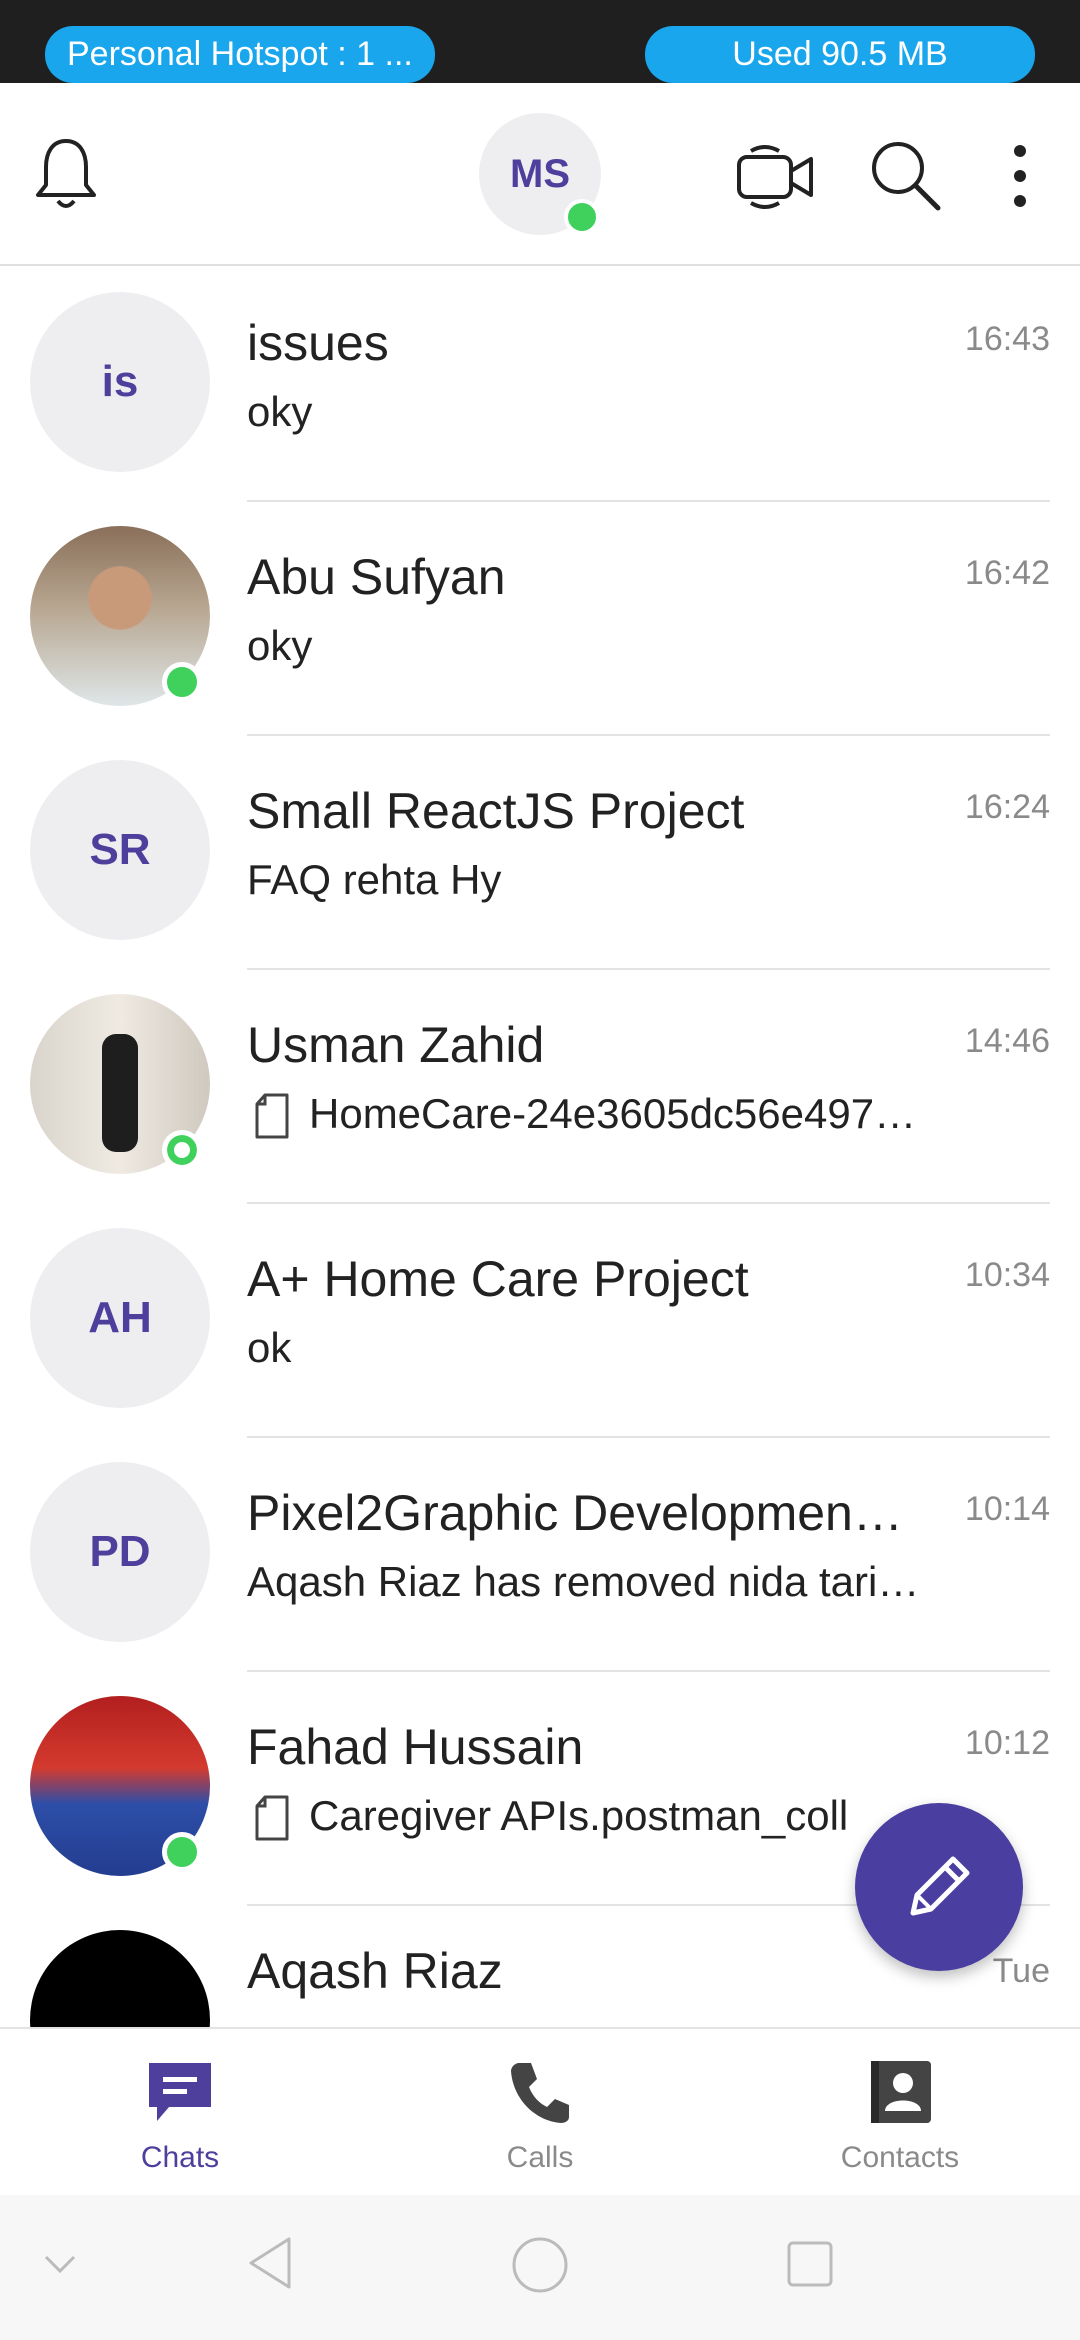 The height and width of the screenshot is (2340, 1080). I want to click on chat-row: Abu Sufyan oky 16:42, so click(540, 619).